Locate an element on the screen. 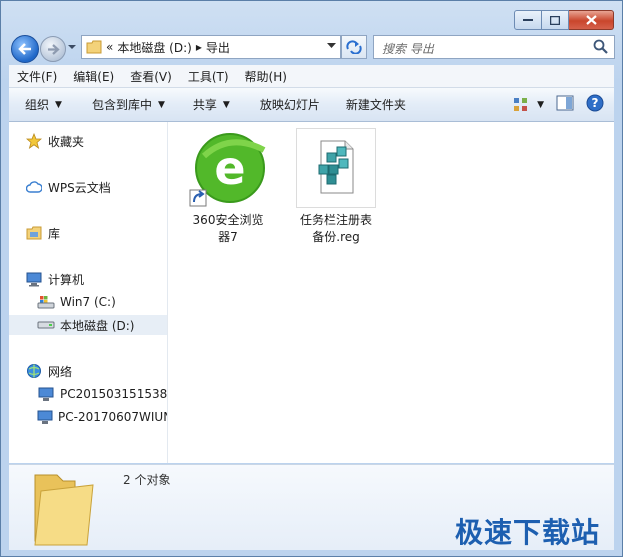 This screenshot has width=623, height=557. folder-large-icon is located at coordinates (64, 510).